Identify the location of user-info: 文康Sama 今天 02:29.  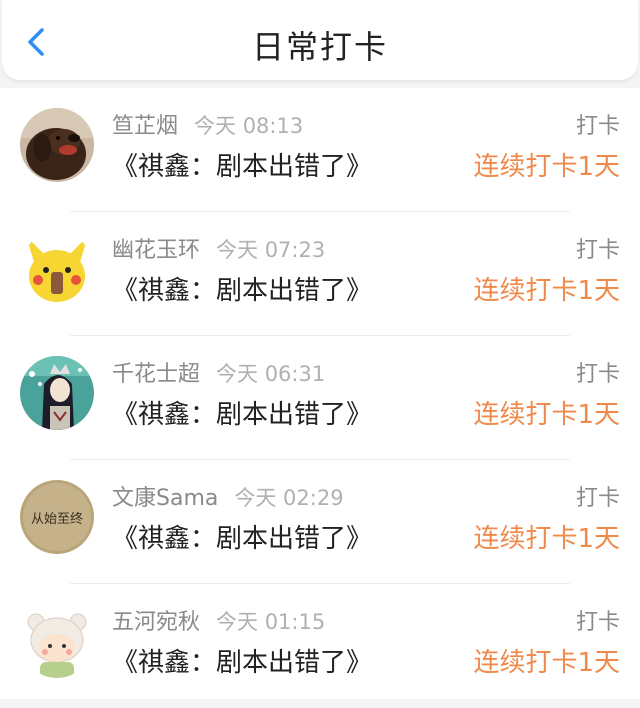
(228, 496).